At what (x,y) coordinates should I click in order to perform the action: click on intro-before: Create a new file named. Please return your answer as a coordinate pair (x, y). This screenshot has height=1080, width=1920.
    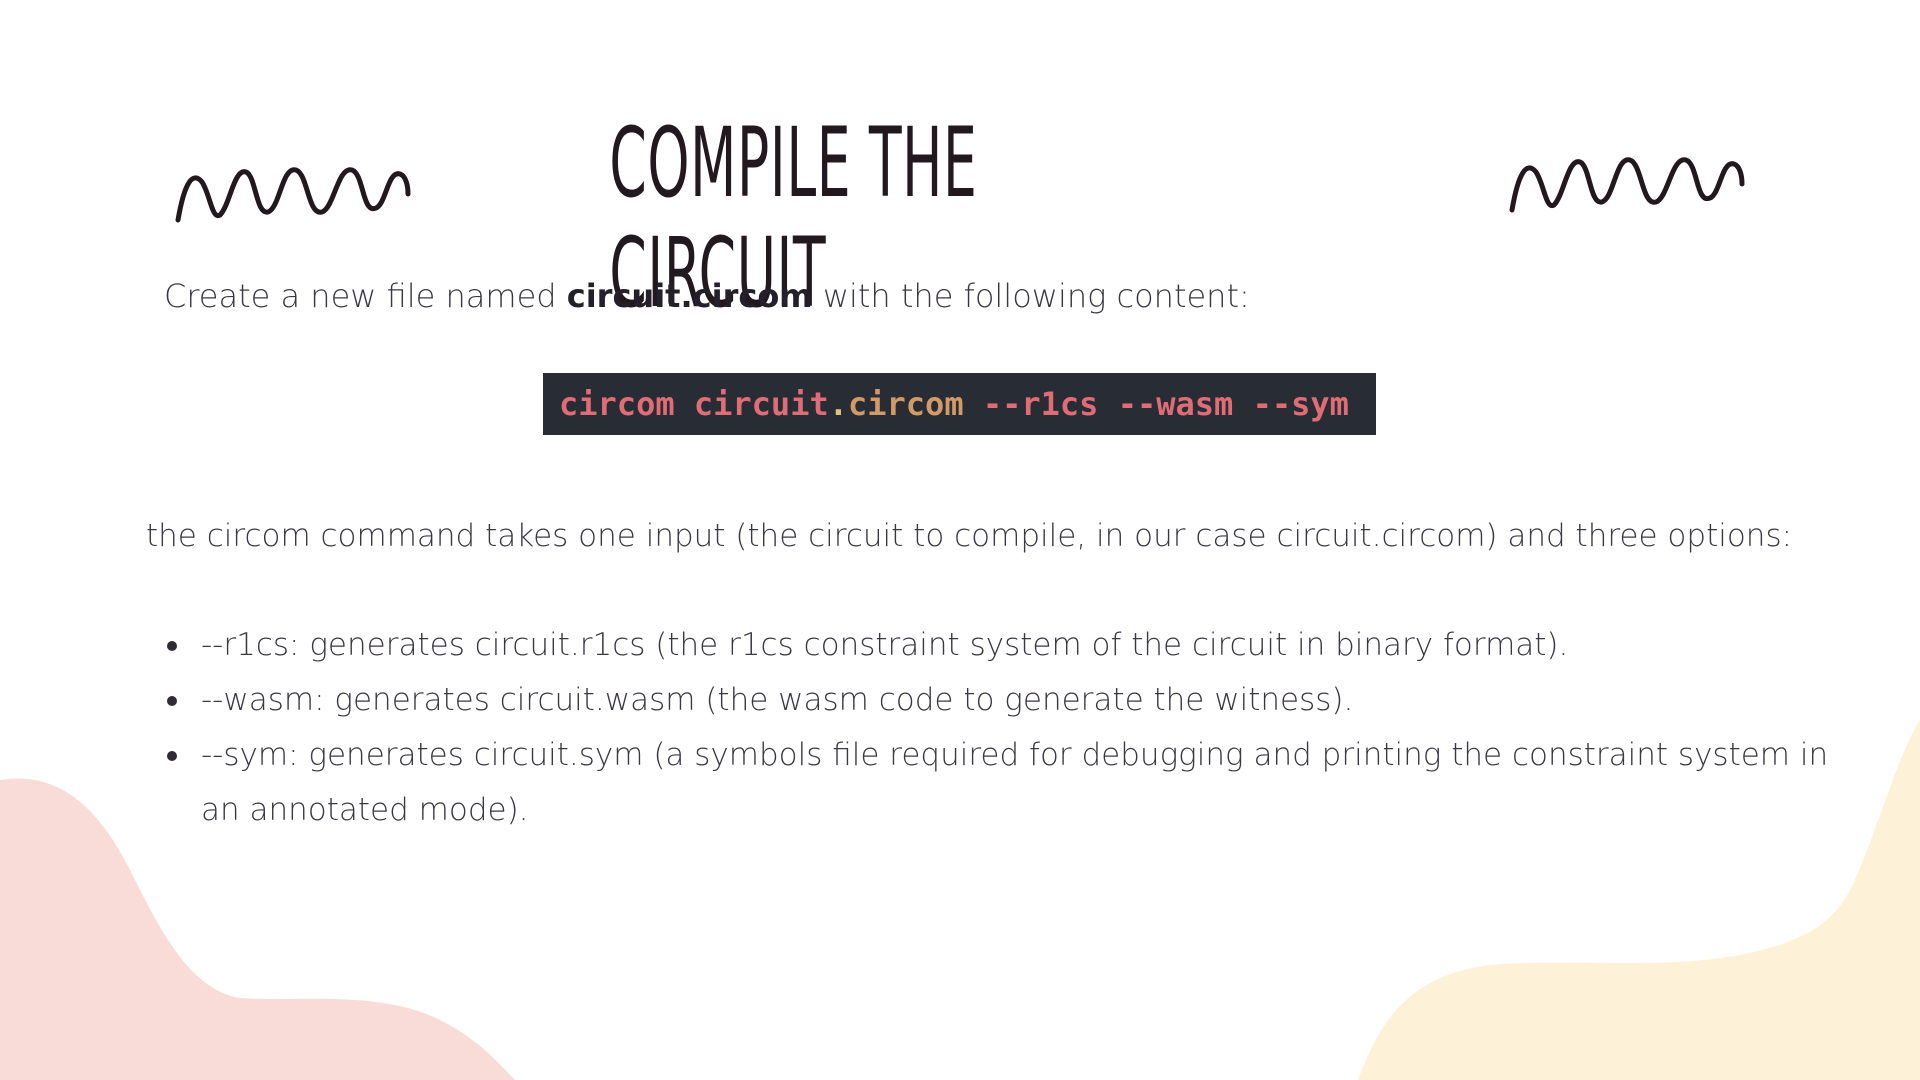
    Looking at the image, I should click on (365, 296).